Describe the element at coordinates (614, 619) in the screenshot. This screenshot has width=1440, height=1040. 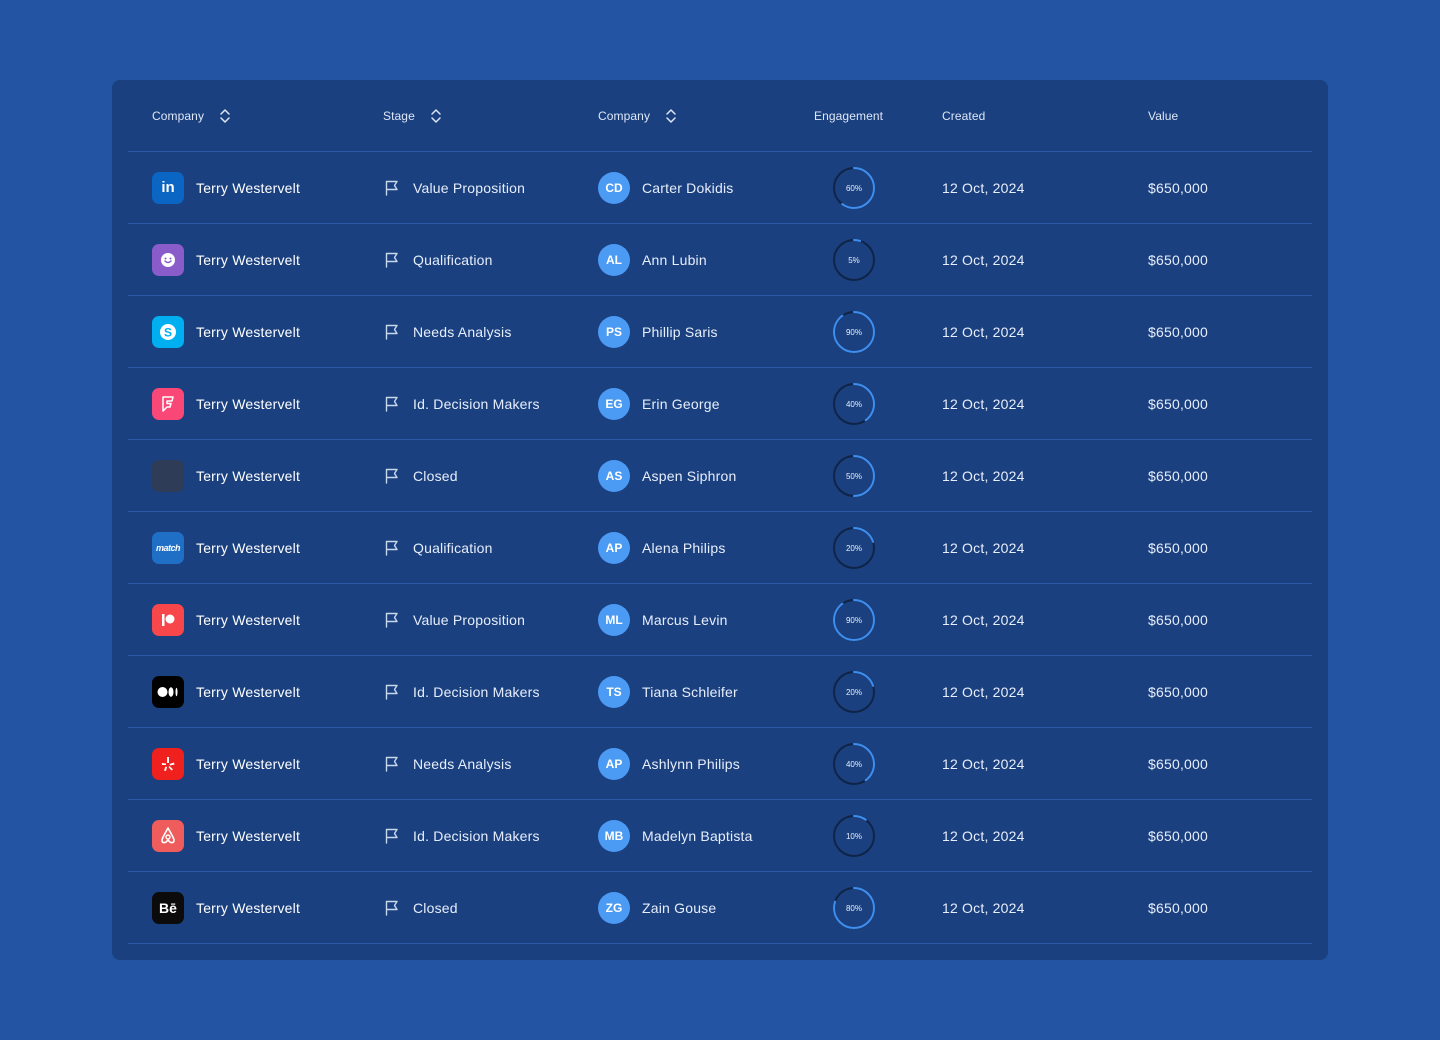
I see `avatar: ML` at that location.